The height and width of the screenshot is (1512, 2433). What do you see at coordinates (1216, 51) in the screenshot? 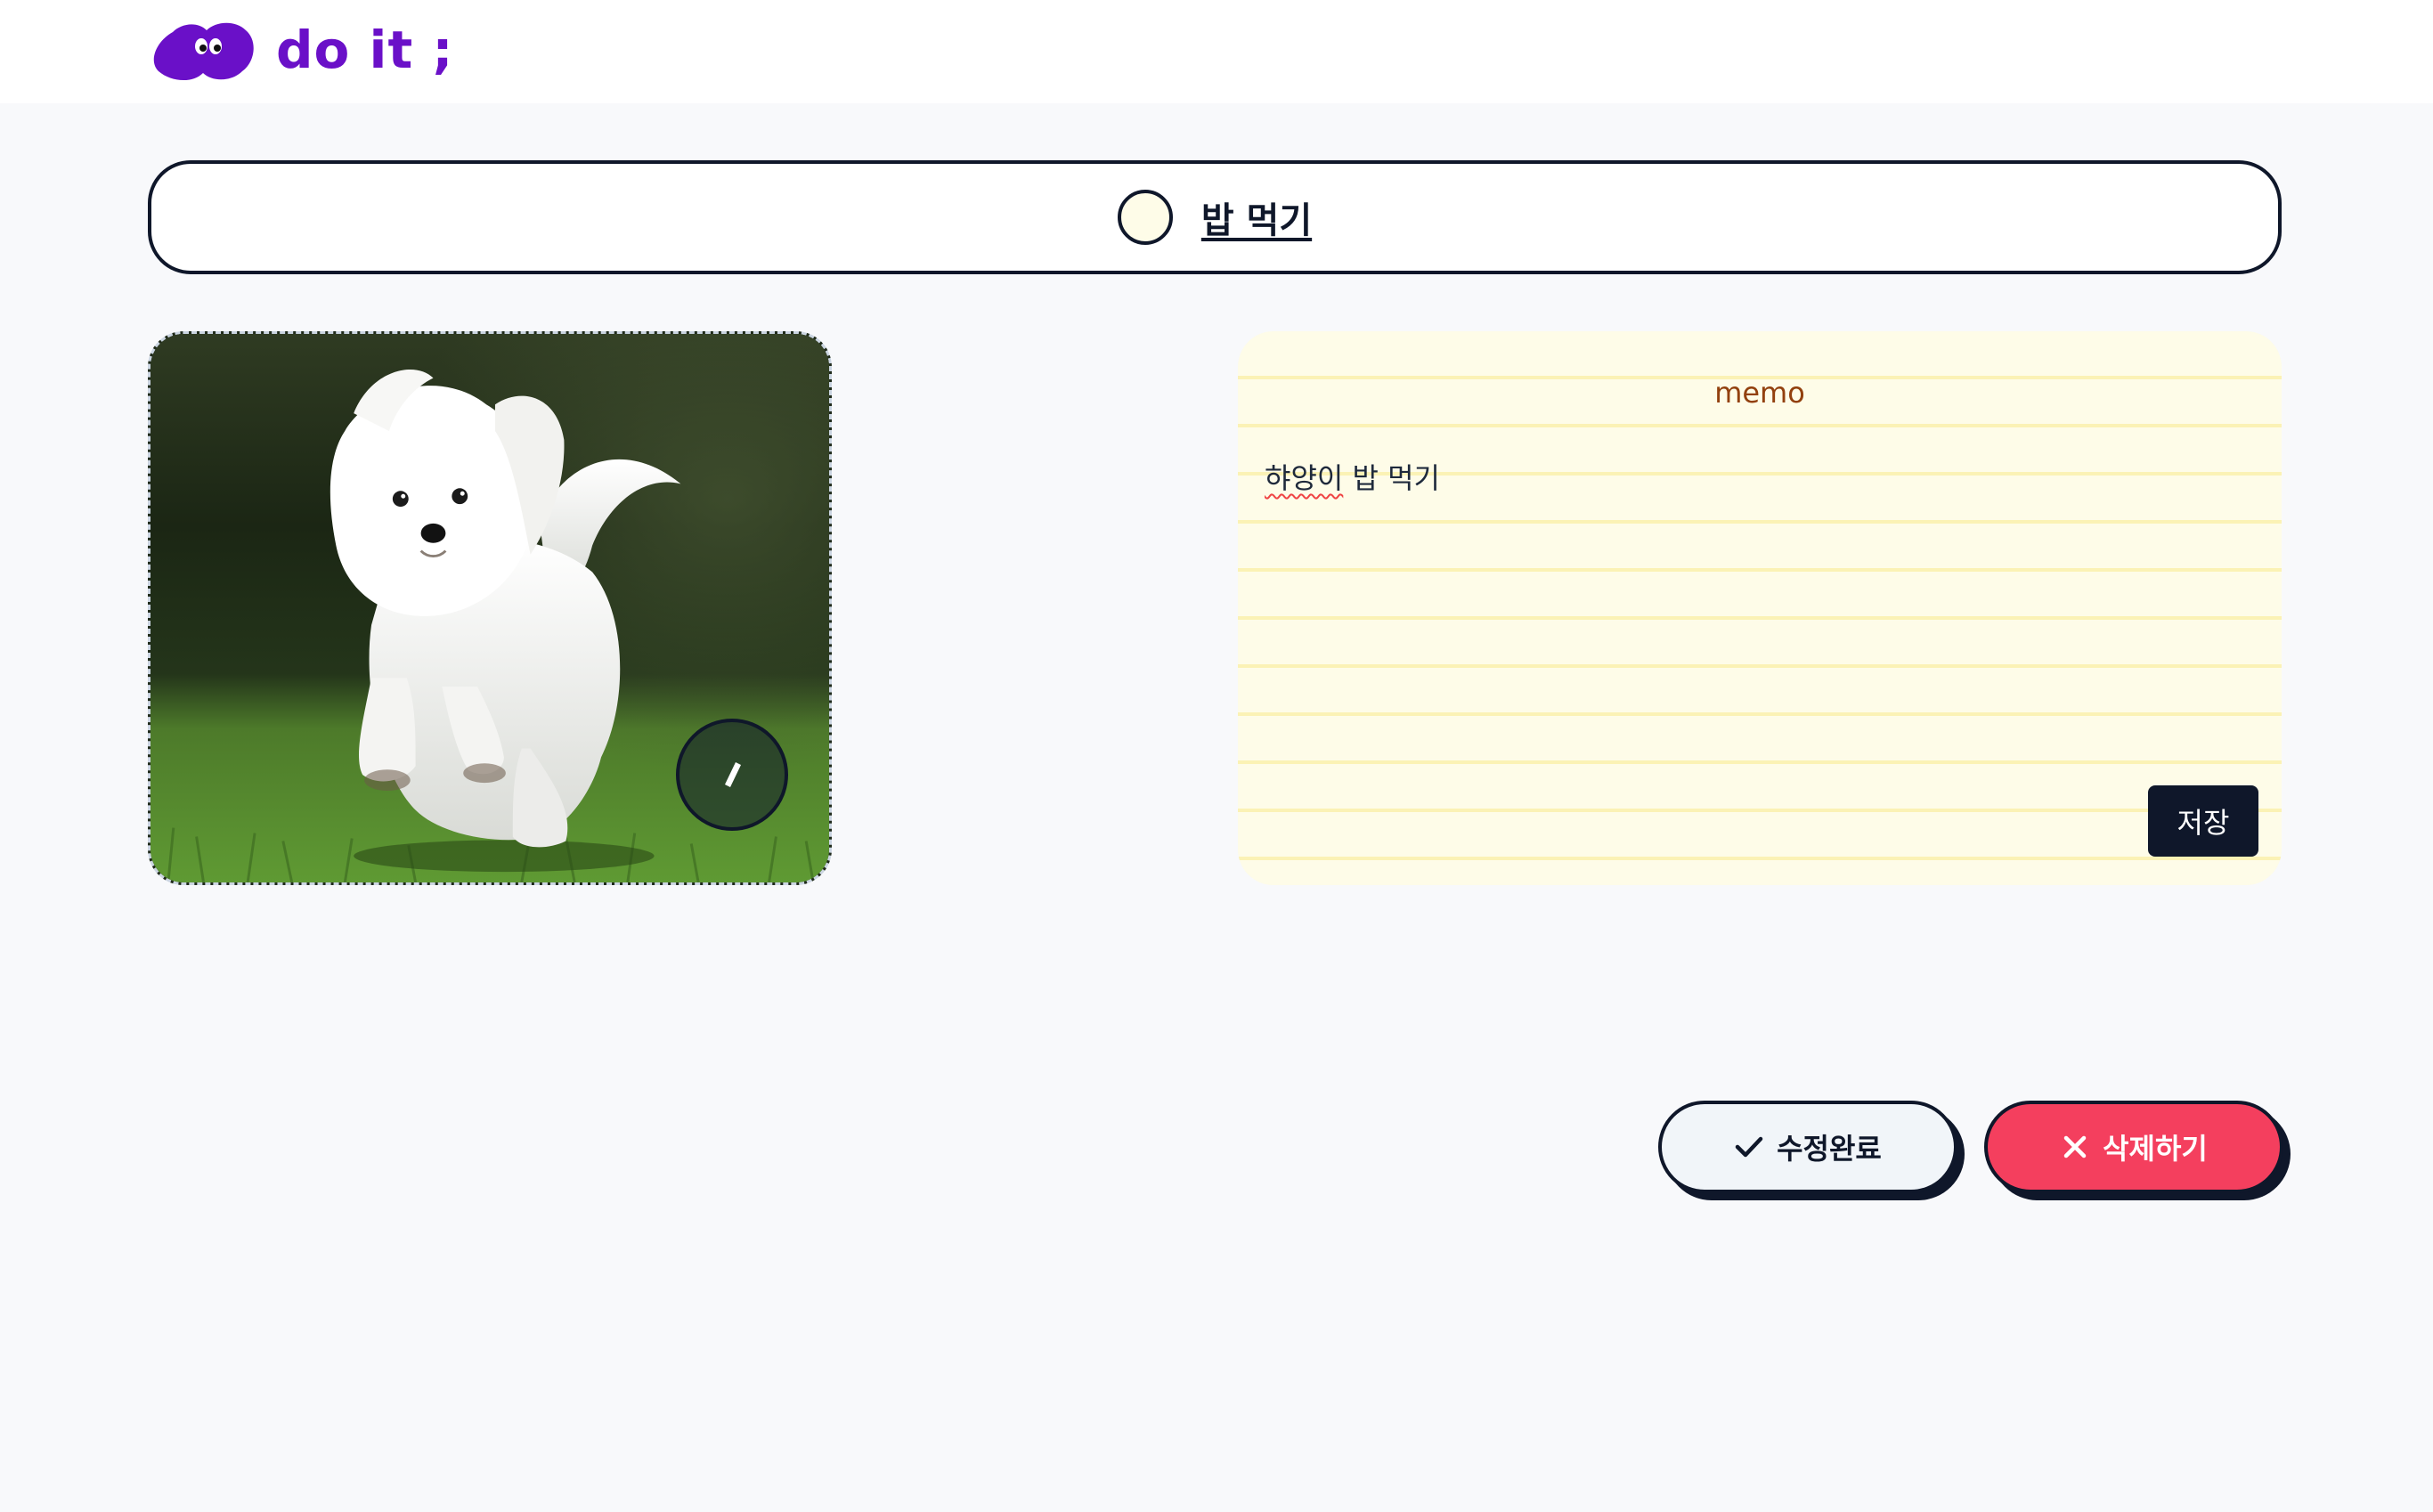
I see `top-header: do it ;` at bounding box center [1216, 51].